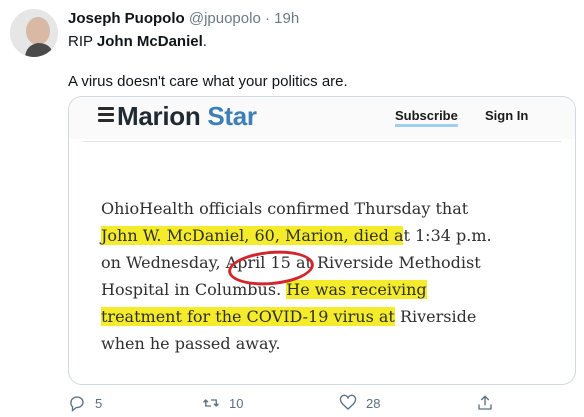 This screenshot has width=584, height=417. What do you see at coordinates (232, 116) in the screenshot?
I see `logo-star: Star` at bounding box center [232, 116].